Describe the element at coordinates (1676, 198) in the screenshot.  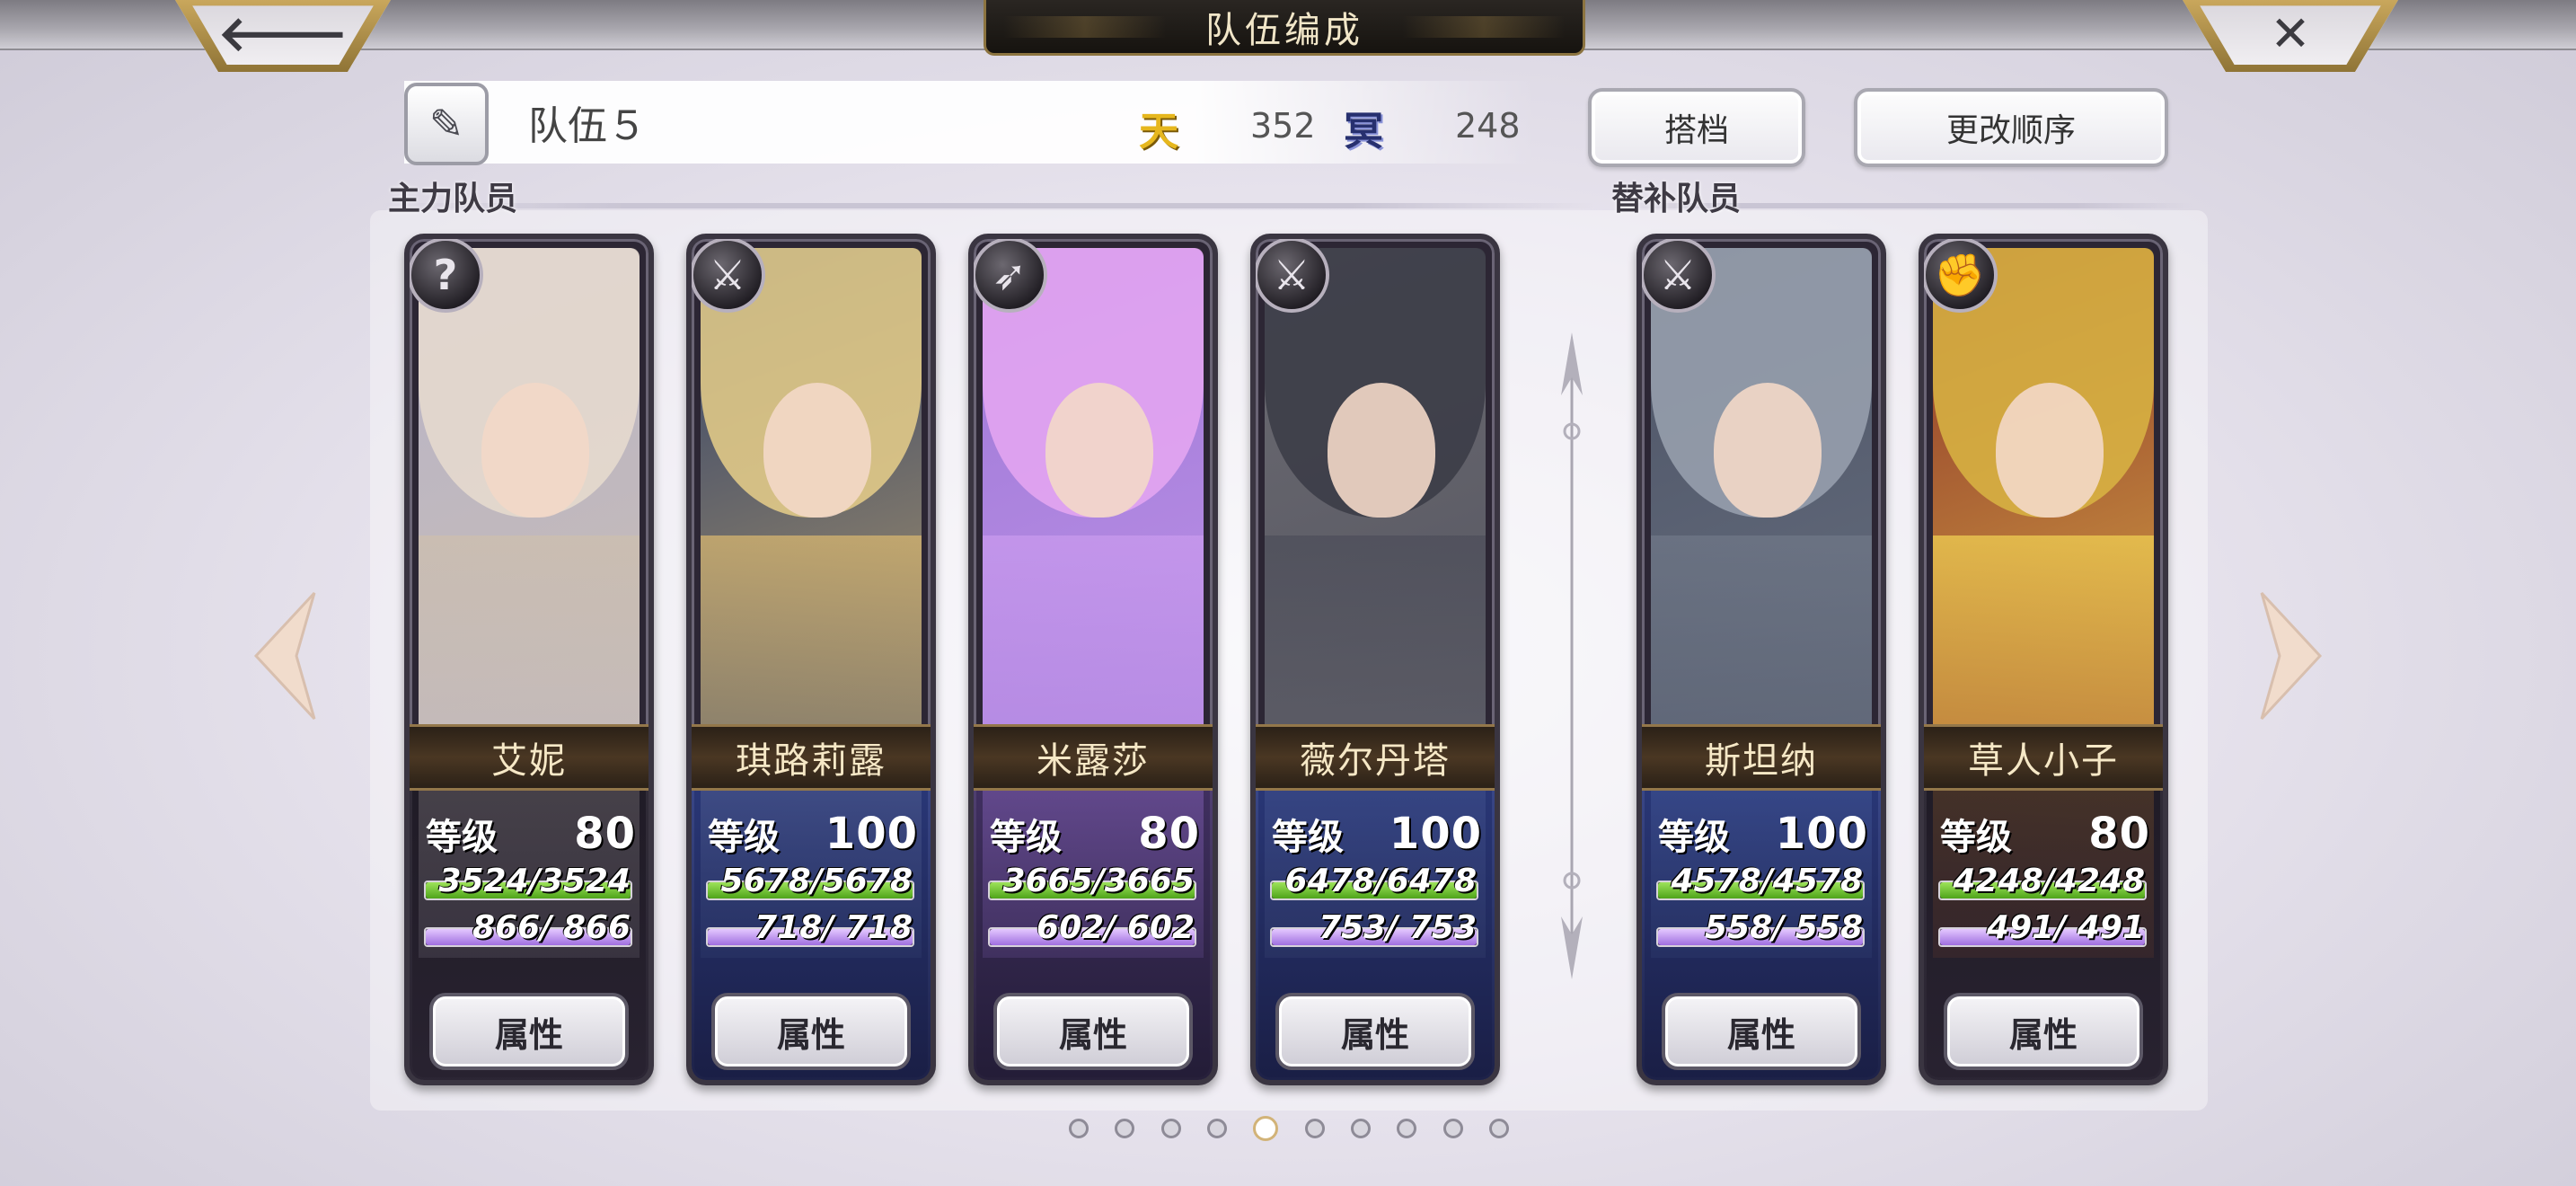
I see `sub-members-label: 替补队员` at that location.